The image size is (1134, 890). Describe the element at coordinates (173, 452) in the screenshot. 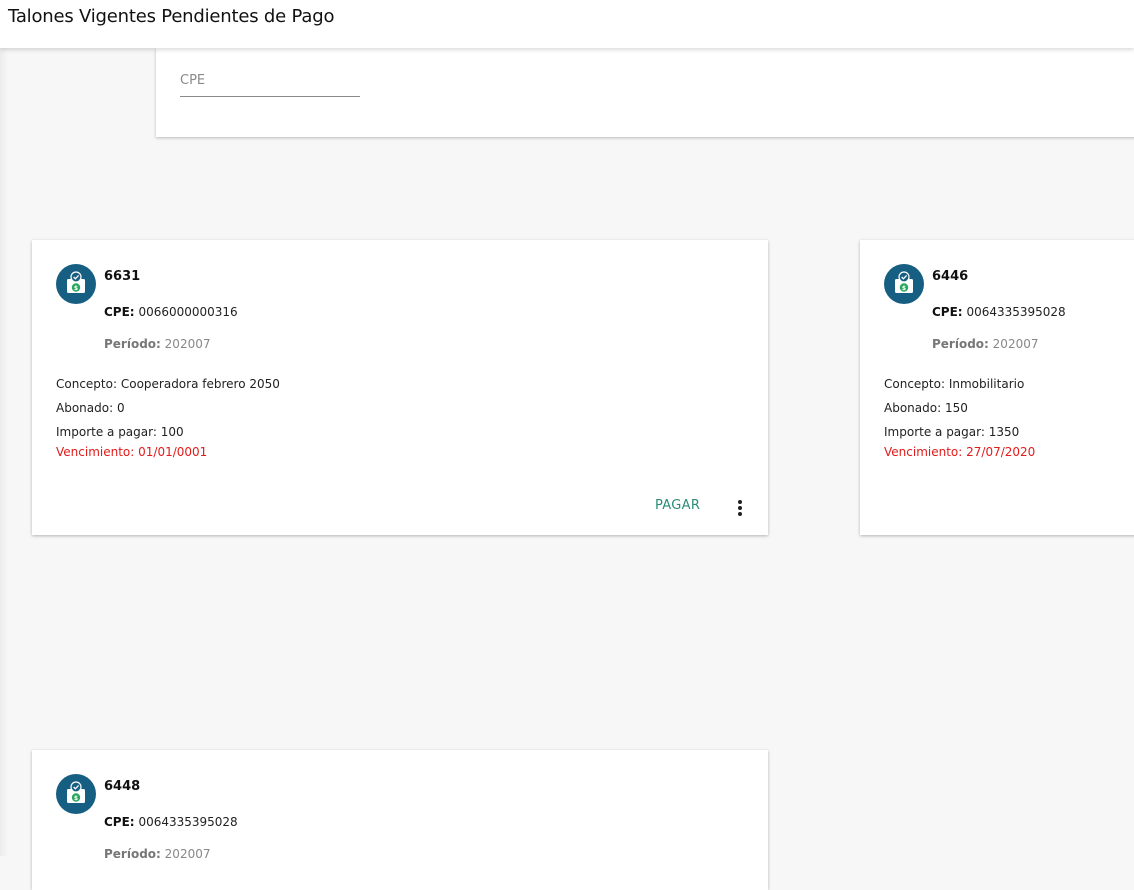

I see `vencimiento-value: 01/01/0001` at that location.